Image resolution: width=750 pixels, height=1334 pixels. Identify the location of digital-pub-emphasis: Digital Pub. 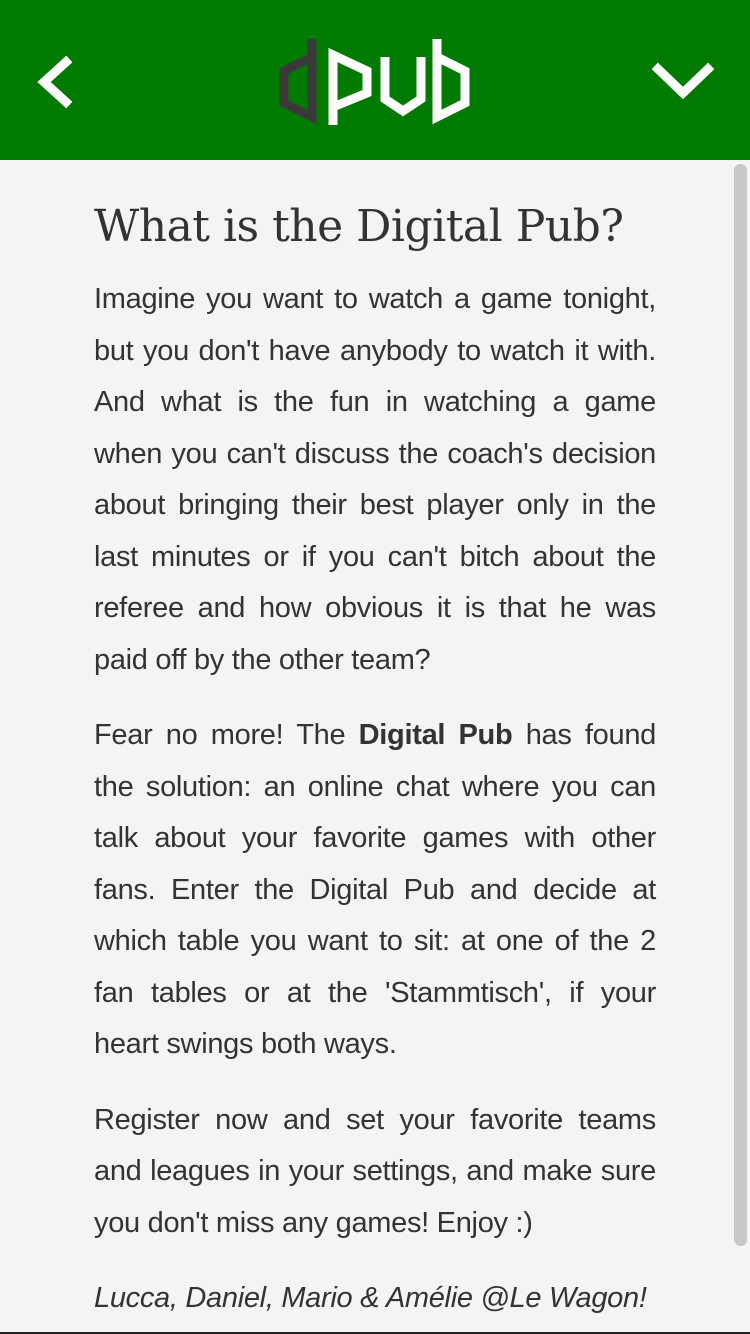
(435, 735).